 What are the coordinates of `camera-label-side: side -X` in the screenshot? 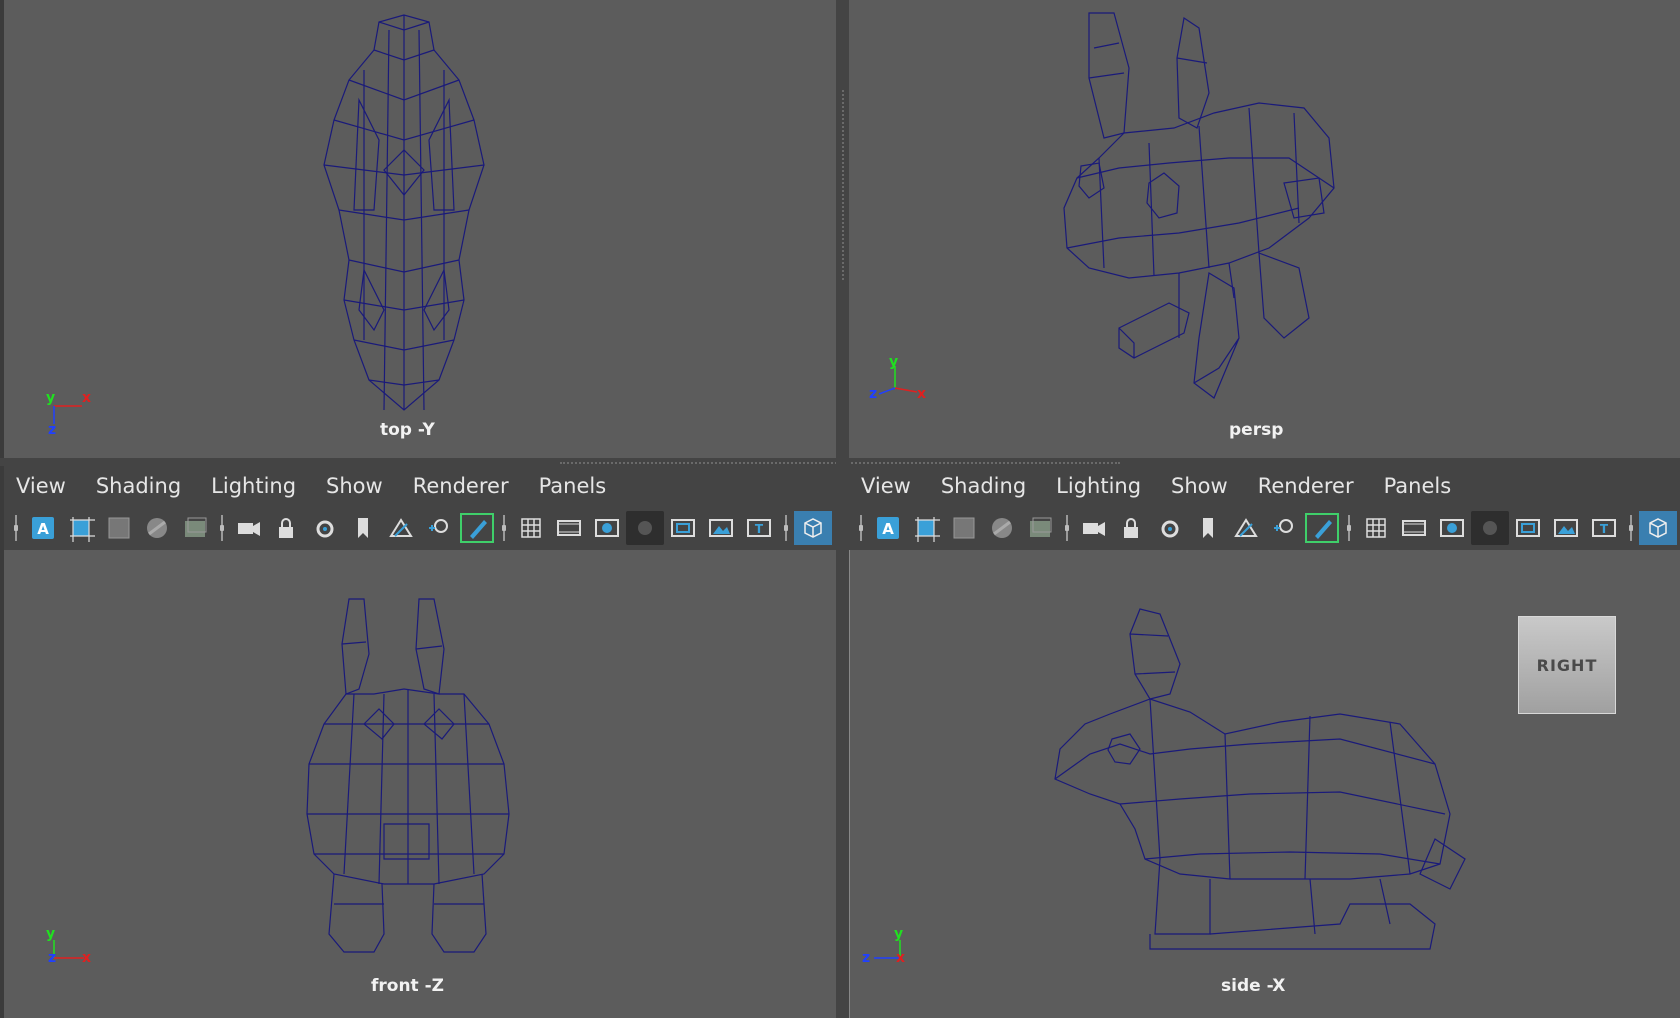 It's located at (1253, 986).